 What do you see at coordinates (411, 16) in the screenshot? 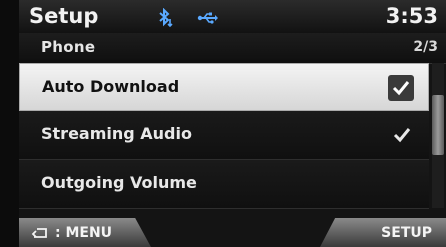
I see `clock: 3:53` at bounding box center [411, 16].